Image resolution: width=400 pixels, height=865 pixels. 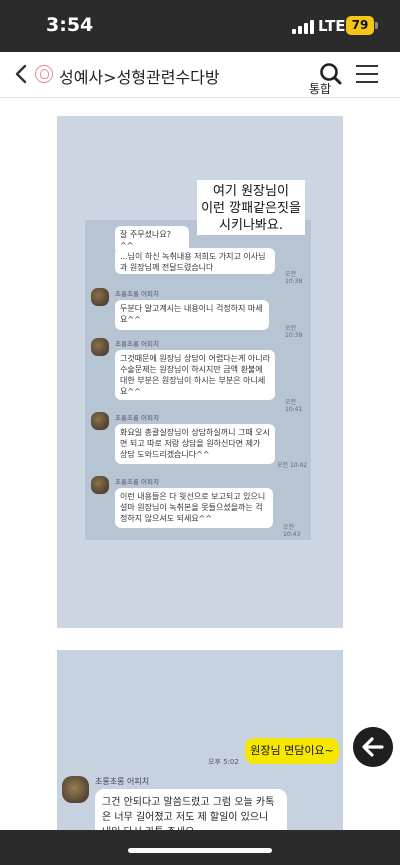 I want to click on note-line: 여기 원장님이, so click(x=251, y=191).